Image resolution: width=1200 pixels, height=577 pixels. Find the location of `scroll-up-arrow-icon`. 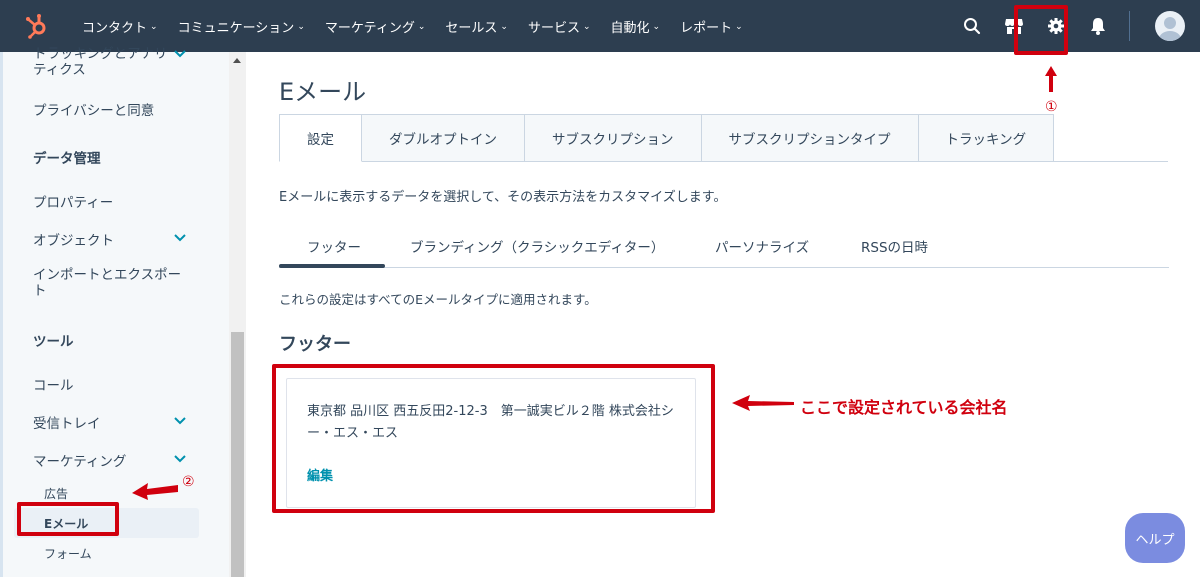

scroll-up-arrow-icon is located at coordinates (237, 60).